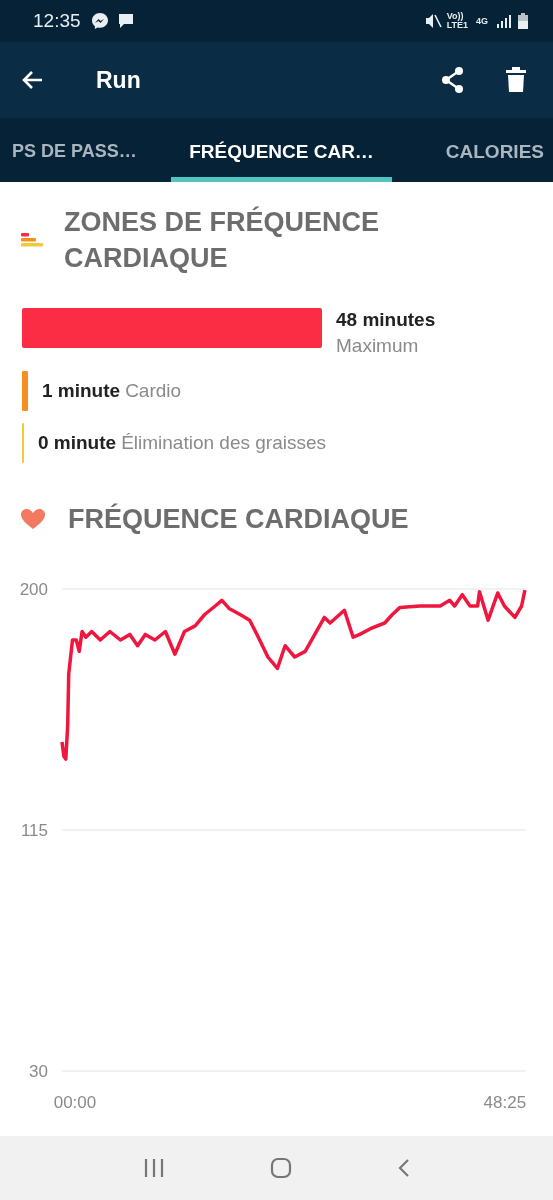 The image size is (553, 1200). I want to click on heart-icon, so click(33, 519).